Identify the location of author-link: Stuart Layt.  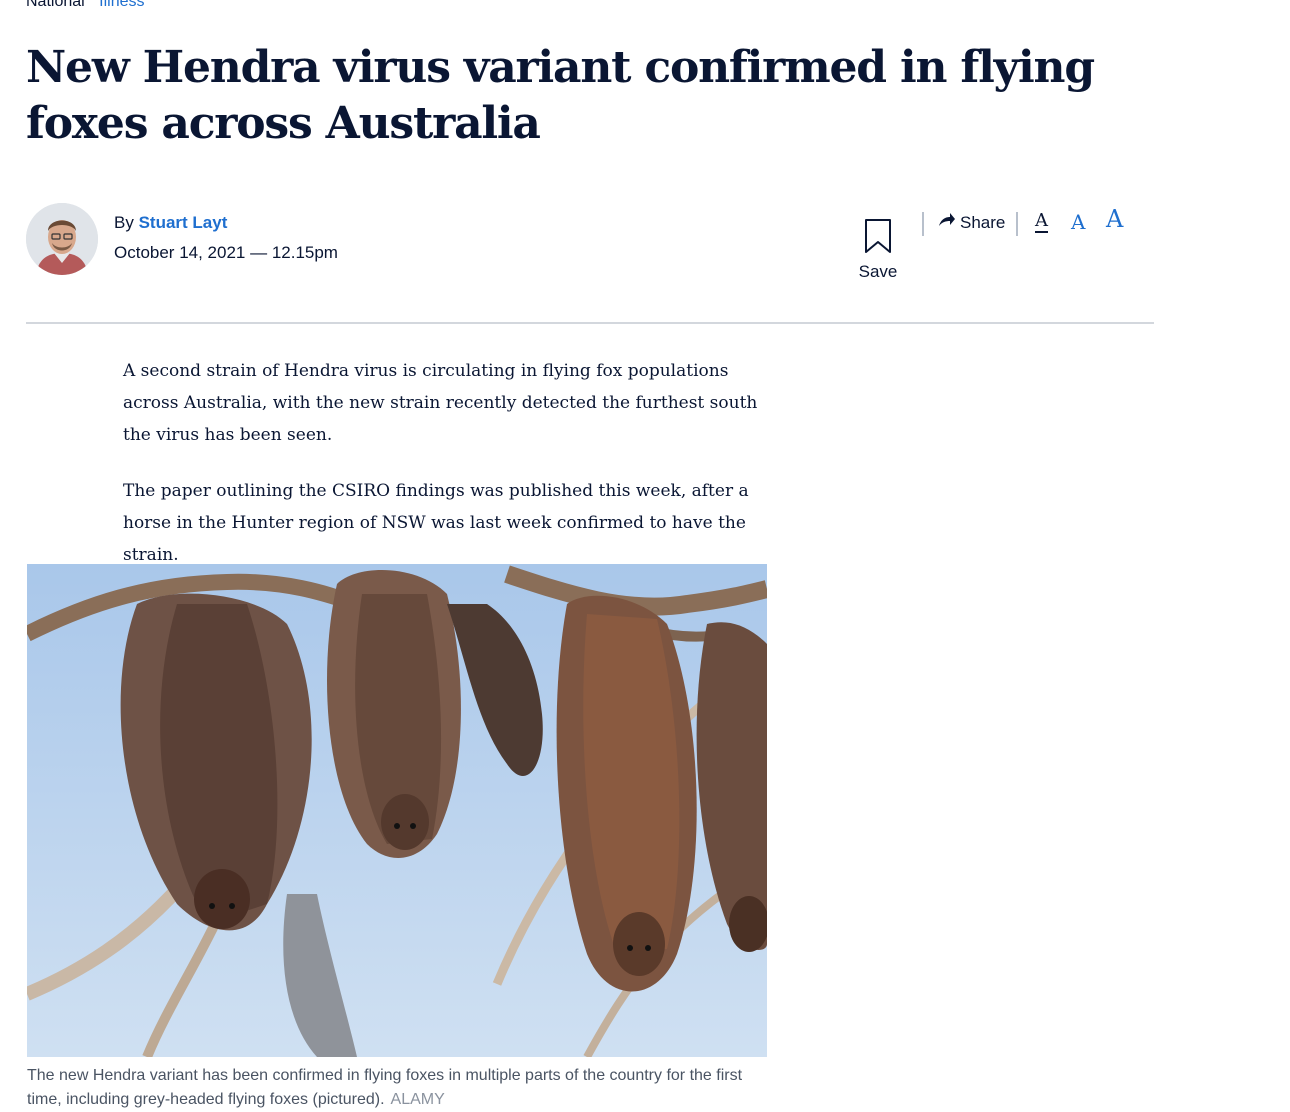
(183, 222).